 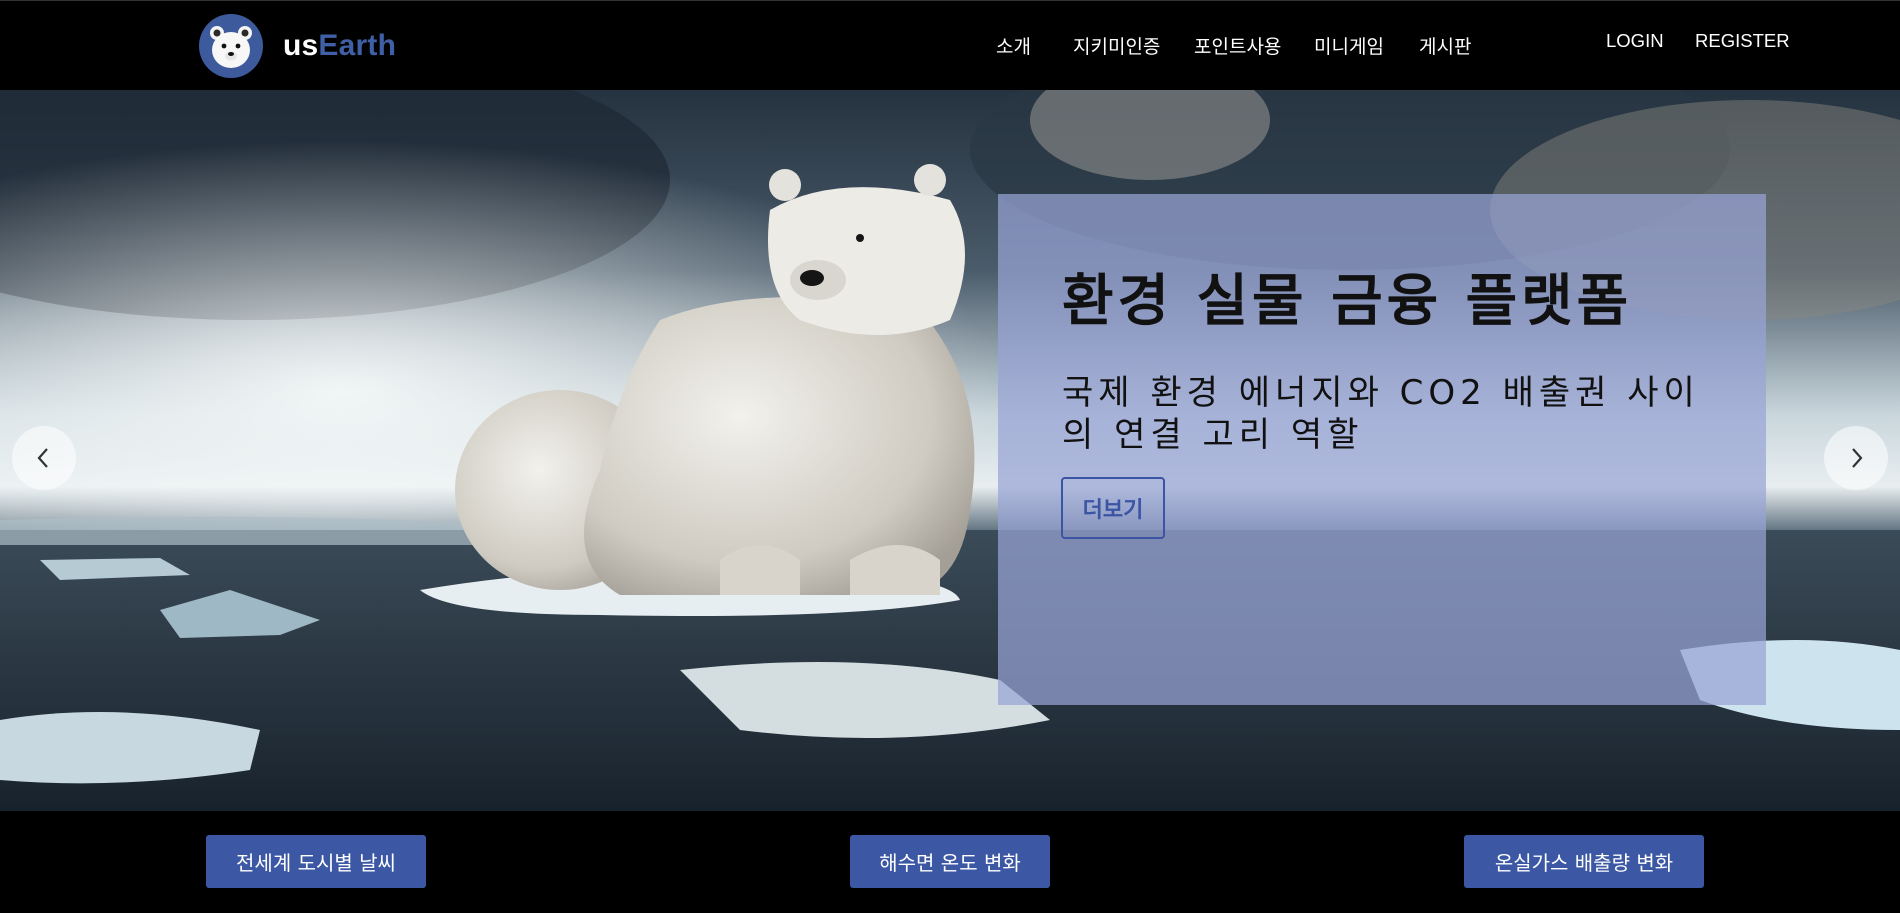 I want to click on world-weather-button: 전세계 도시별 날씨, so click(x=316, y=861).